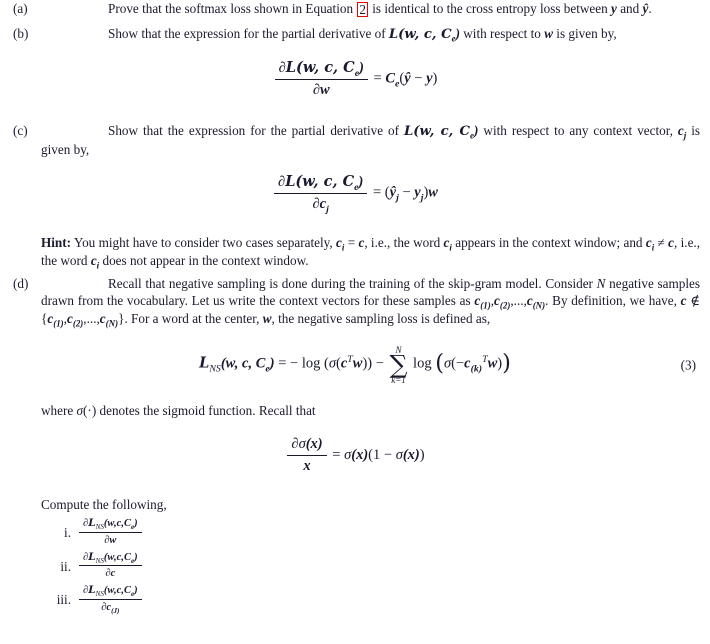  Describe the element at coordinates (110, 607) in the screenshot. I see `compute-denominator-iii: ∂c(J)` at that location.